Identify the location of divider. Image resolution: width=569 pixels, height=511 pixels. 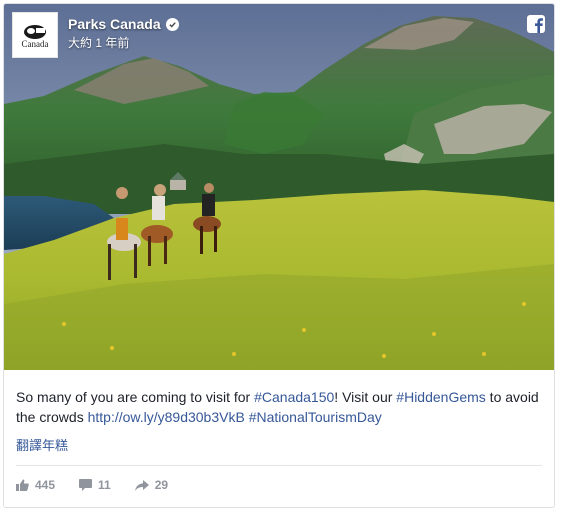
(279, 465).